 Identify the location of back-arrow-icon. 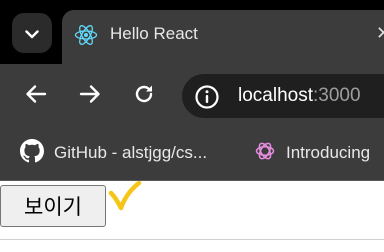
(36, 96).